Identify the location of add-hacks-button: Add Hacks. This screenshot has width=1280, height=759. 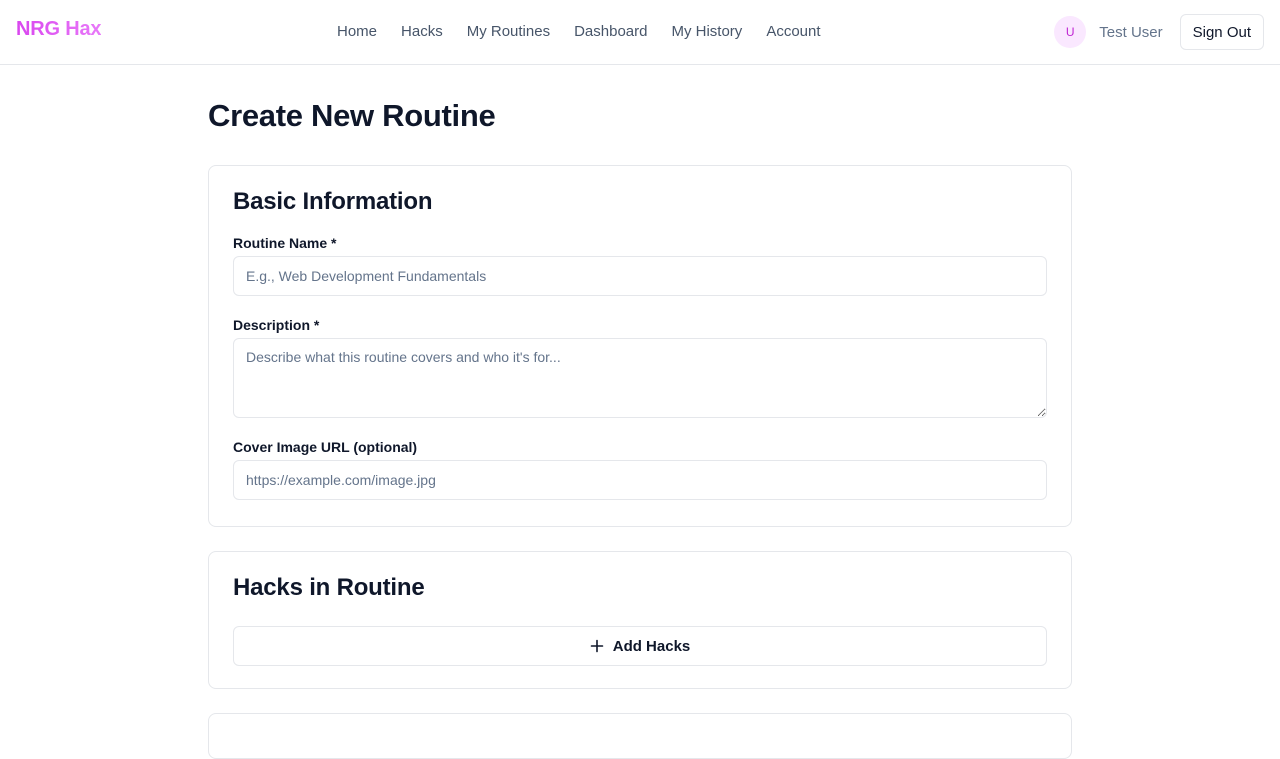
(640, 646).